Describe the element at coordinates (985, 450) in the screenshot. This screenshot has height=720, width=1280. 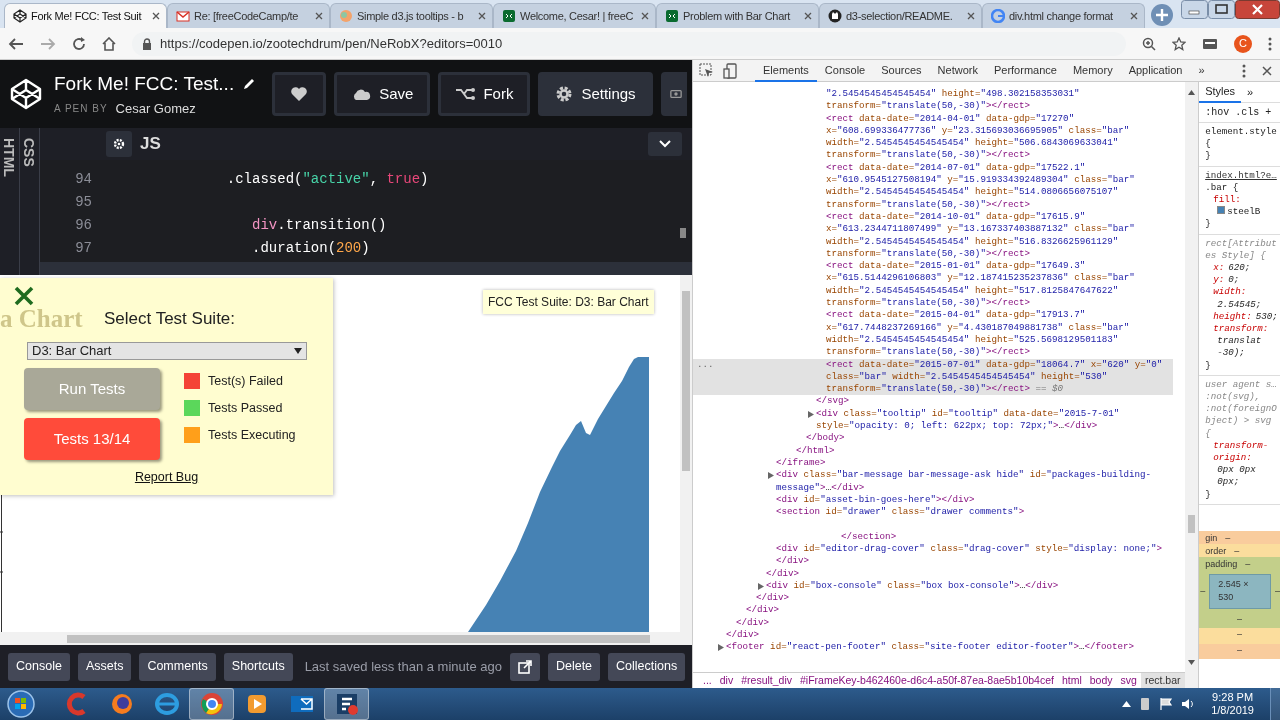
I see `dom-node: </html>` at that location.